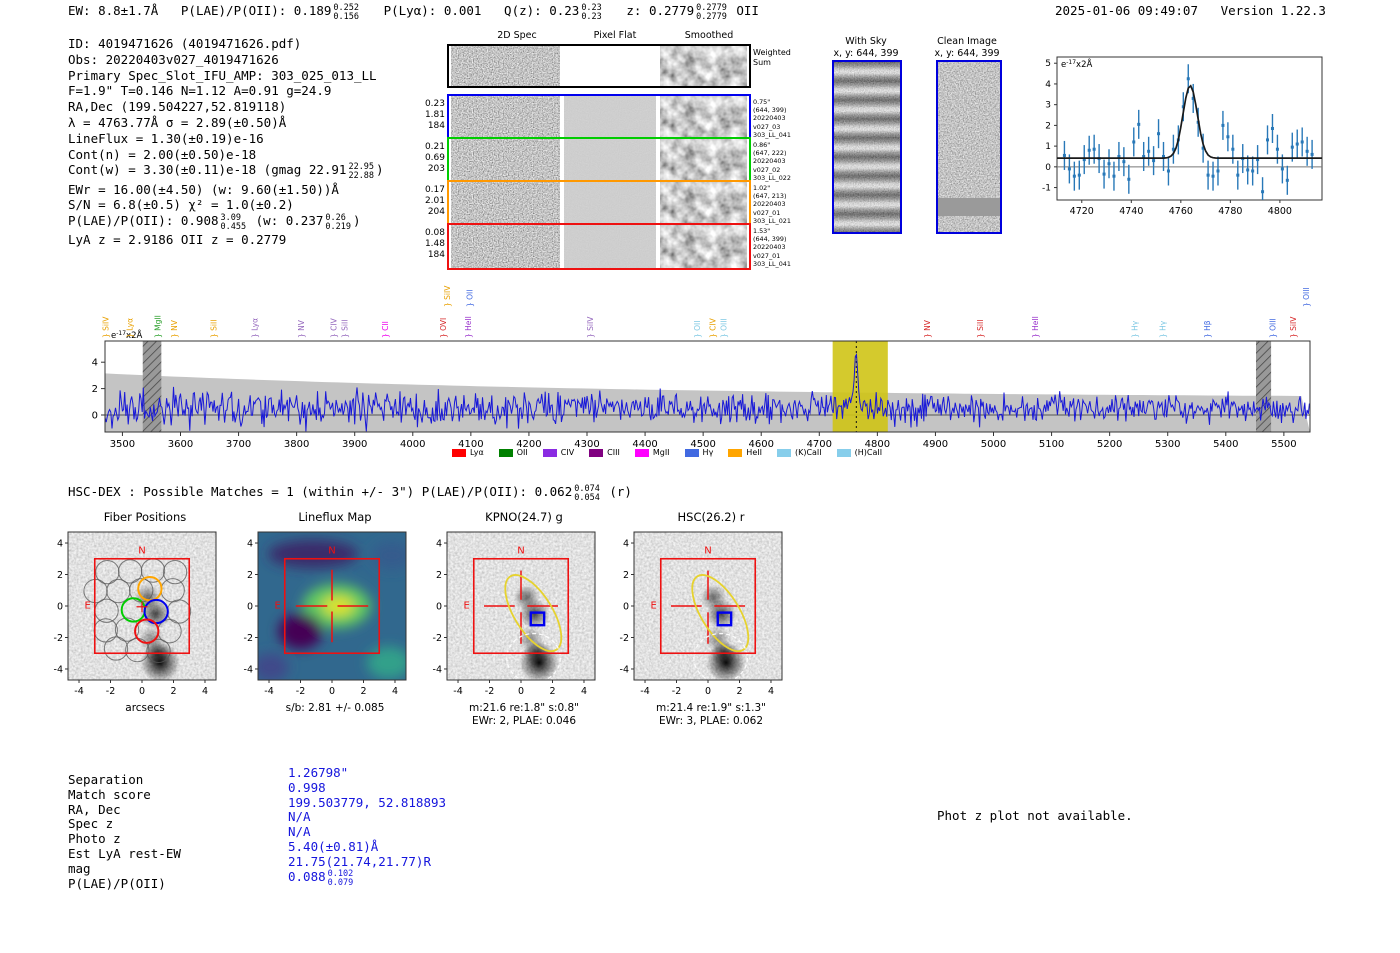 This screenshot has width=1400, height=953. I want to click on spec2d-row-fiber-info: 0.86" (647, 222) 20220403 v027_02 303_LL_022, so click(772, 161).